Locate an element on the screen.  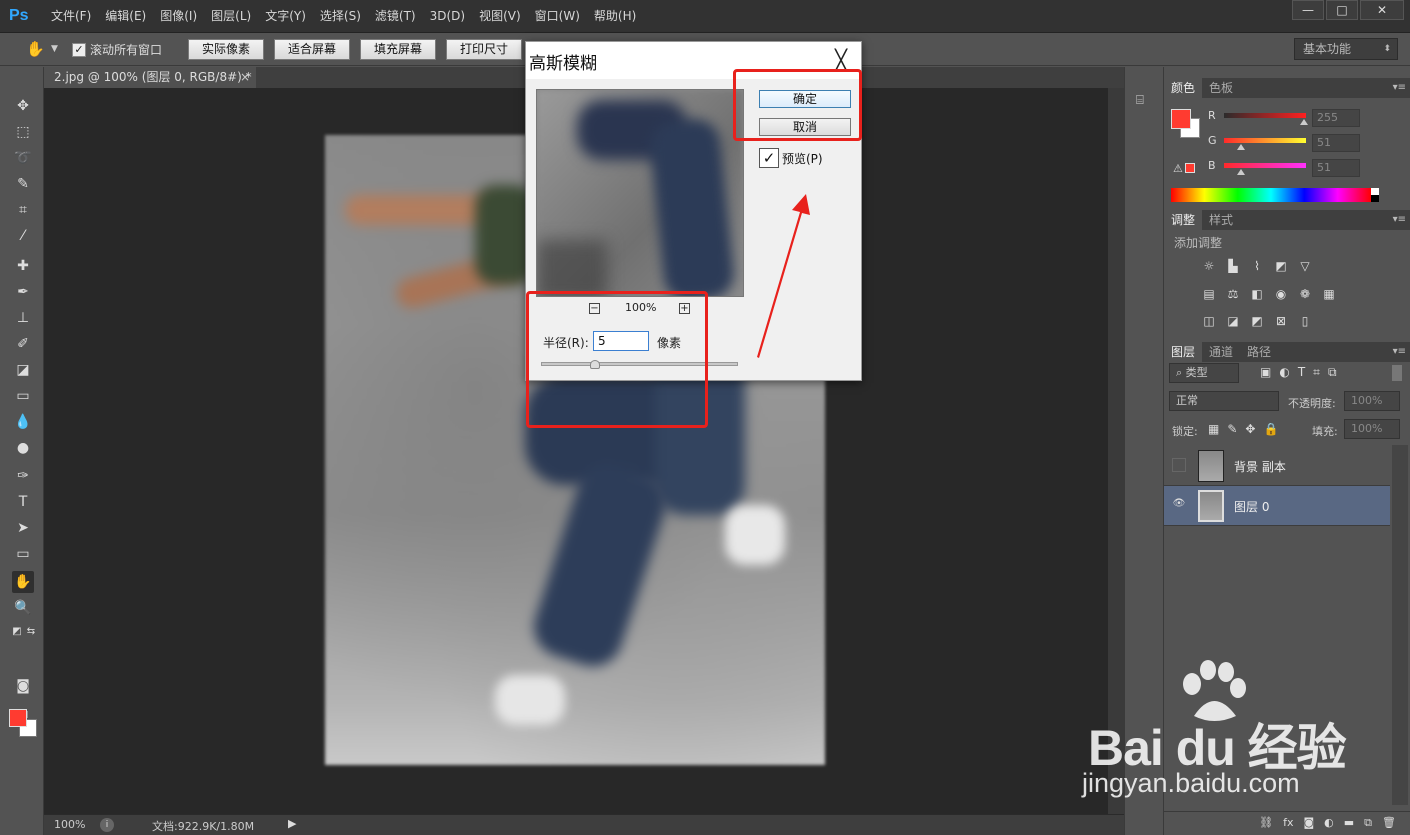
crop-icon: ⌗ is located at coordinates (23, 210).